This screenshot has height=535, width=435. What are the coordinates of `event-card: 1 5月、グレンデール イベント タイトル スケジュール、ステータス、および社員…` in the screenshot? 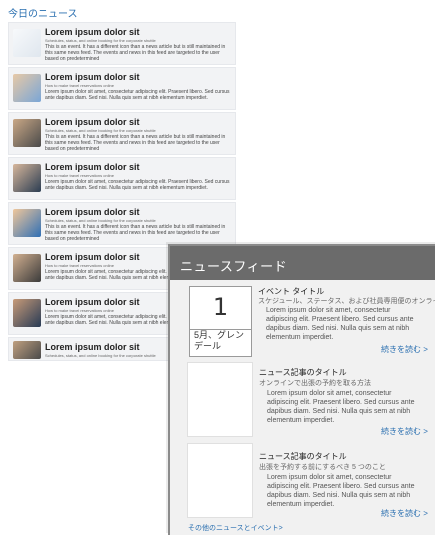 It's located at (310, 319).